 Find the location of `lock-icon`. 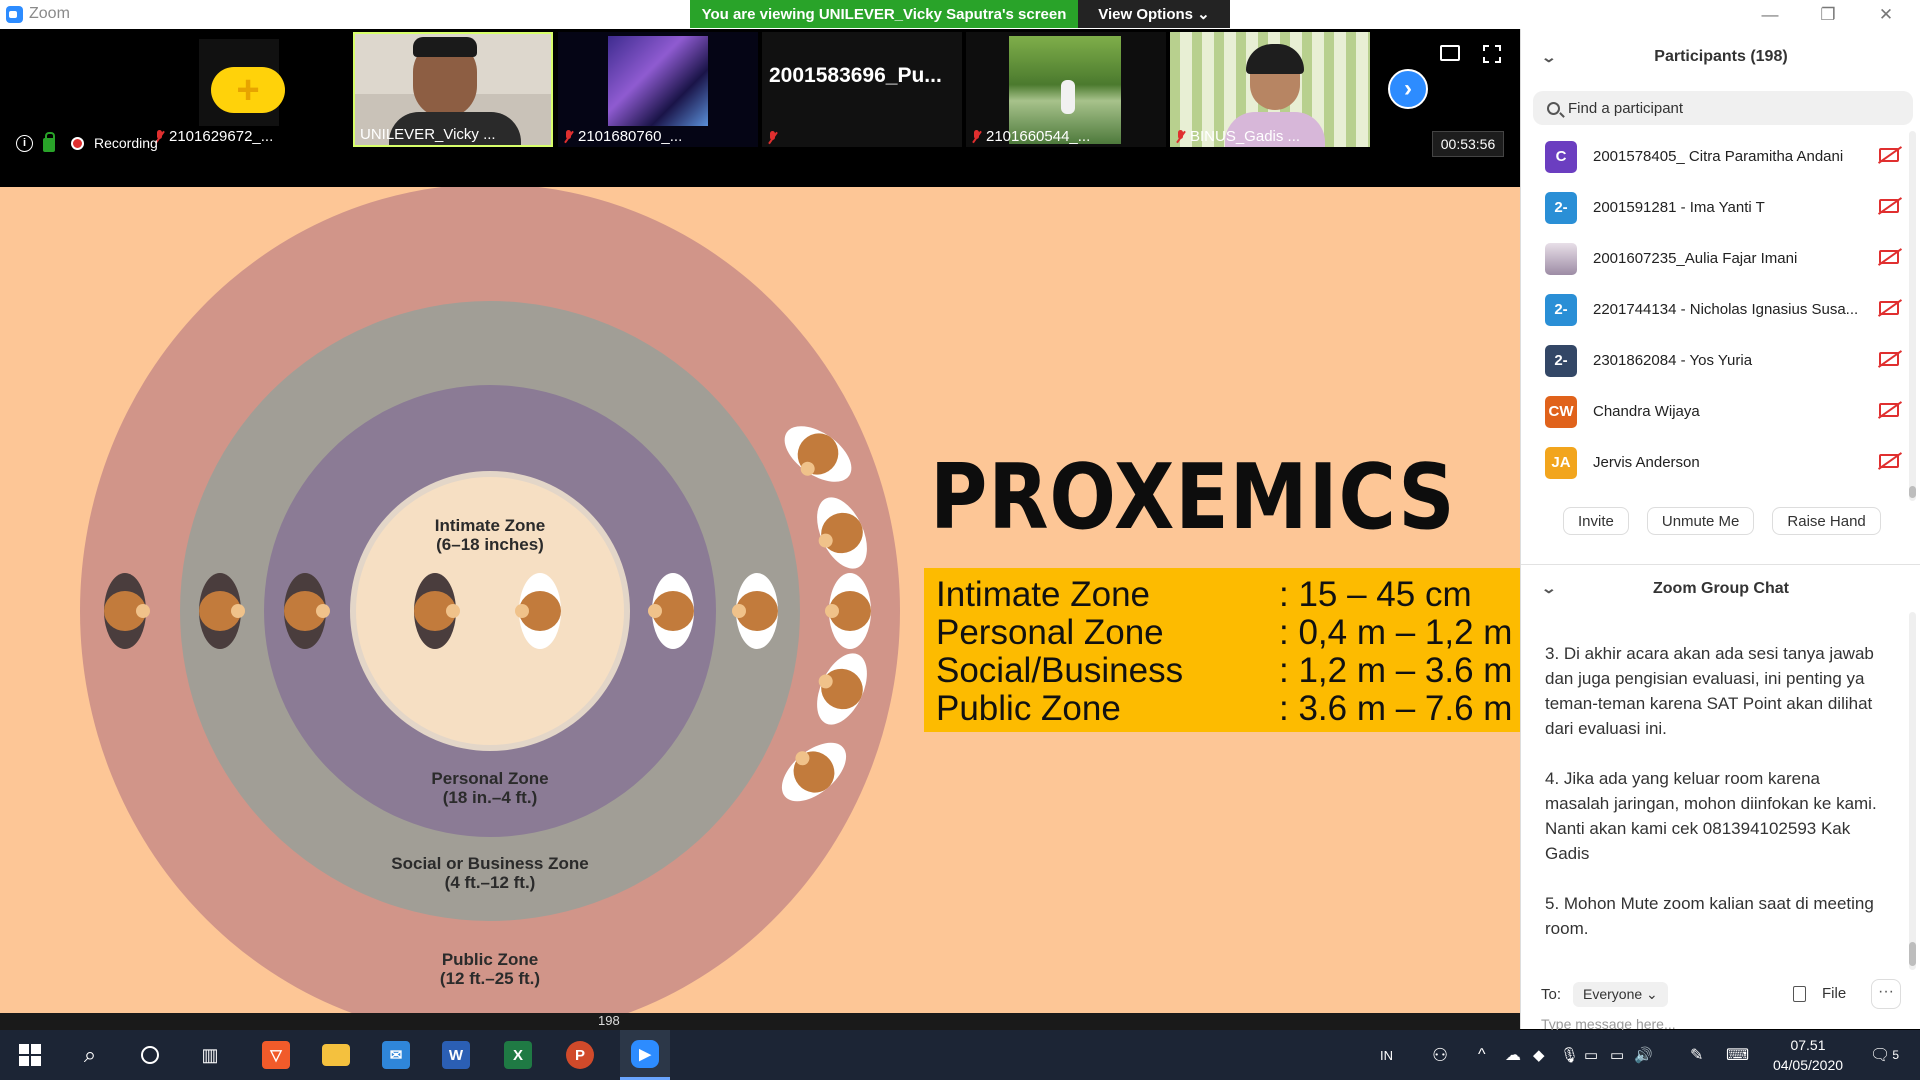

lock-icon is located at coordinates (49, 142).